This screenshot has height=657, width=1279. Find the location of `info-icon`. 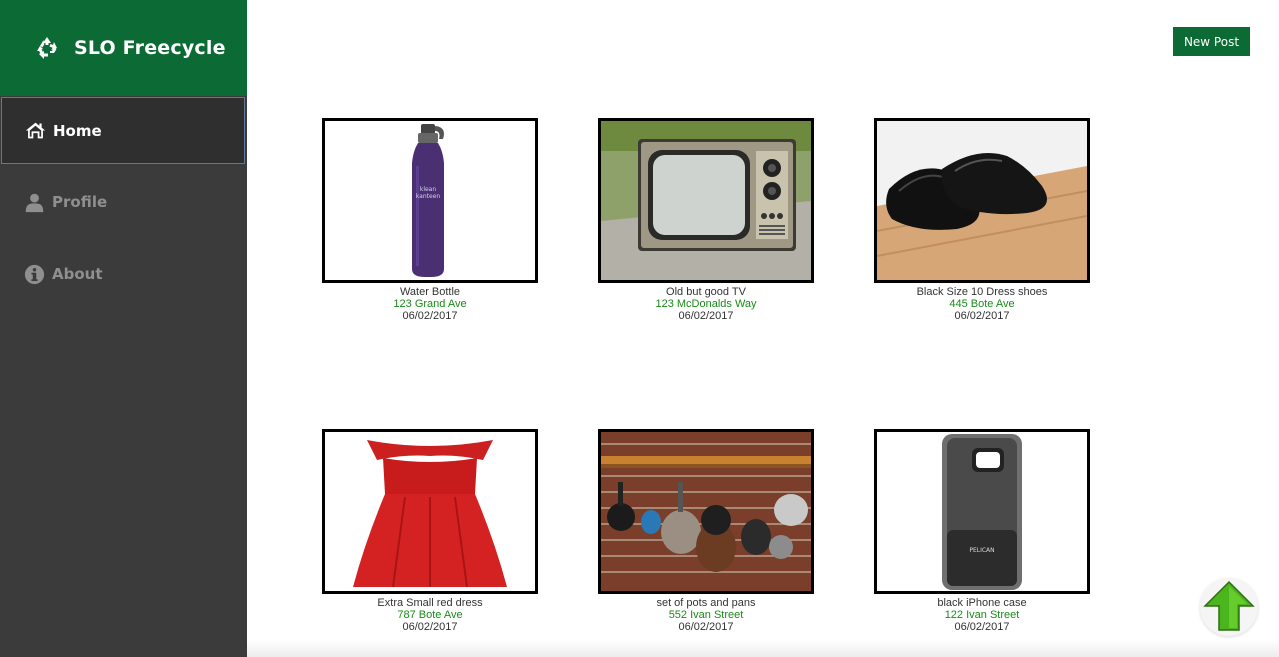

info-icon is located at coordinates (34, 274).